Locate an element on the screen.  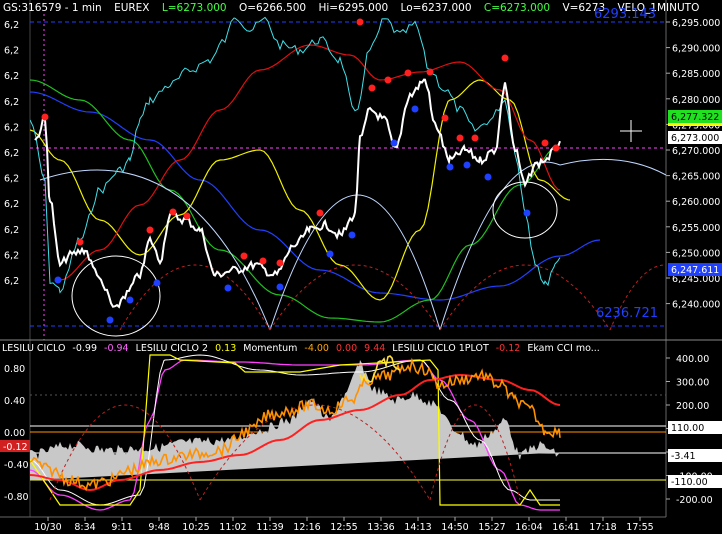
price-tick-label: 6,260.000 is located at coordinates (696, 202).